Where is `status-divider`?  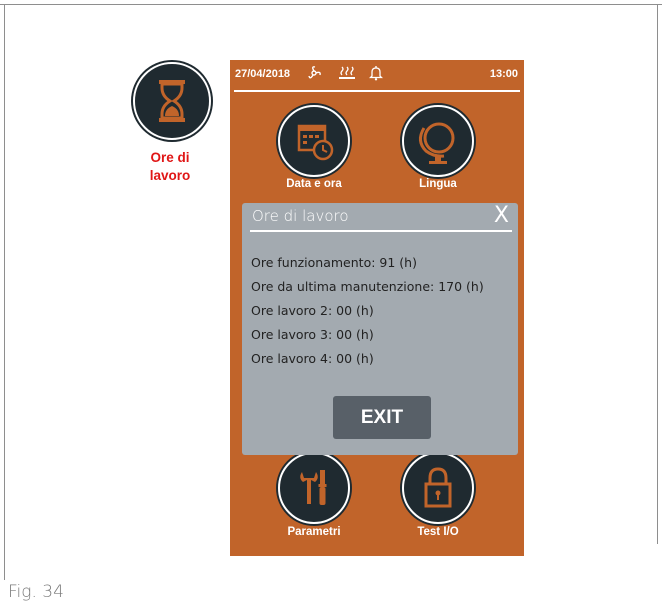
status-divider is located at coordinates (377, 91).